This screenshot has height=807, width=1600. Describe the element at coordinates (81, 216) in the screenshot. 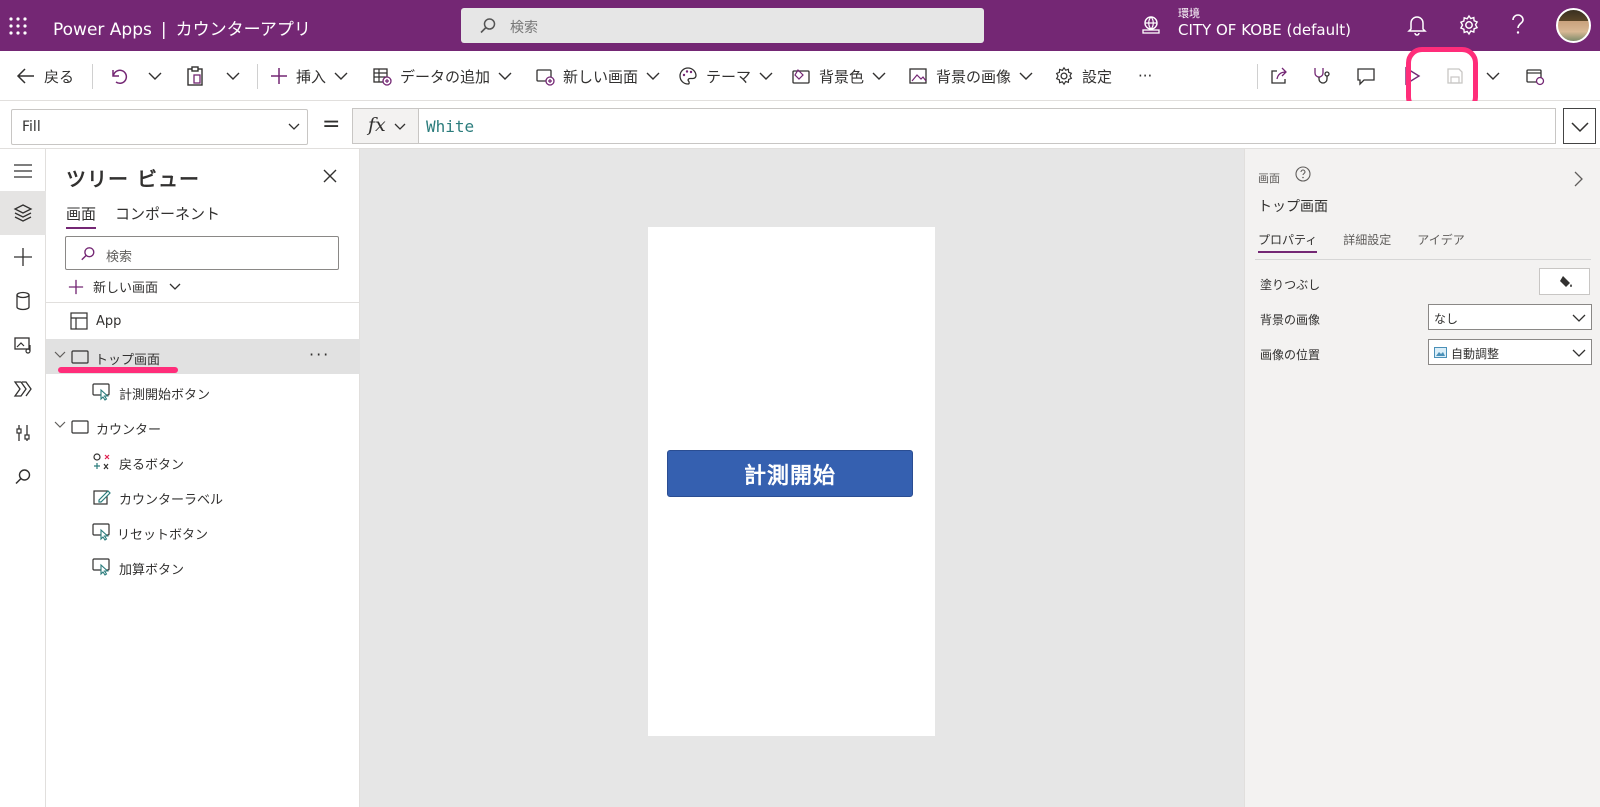

I see `tab-screens: 画面` at that location.